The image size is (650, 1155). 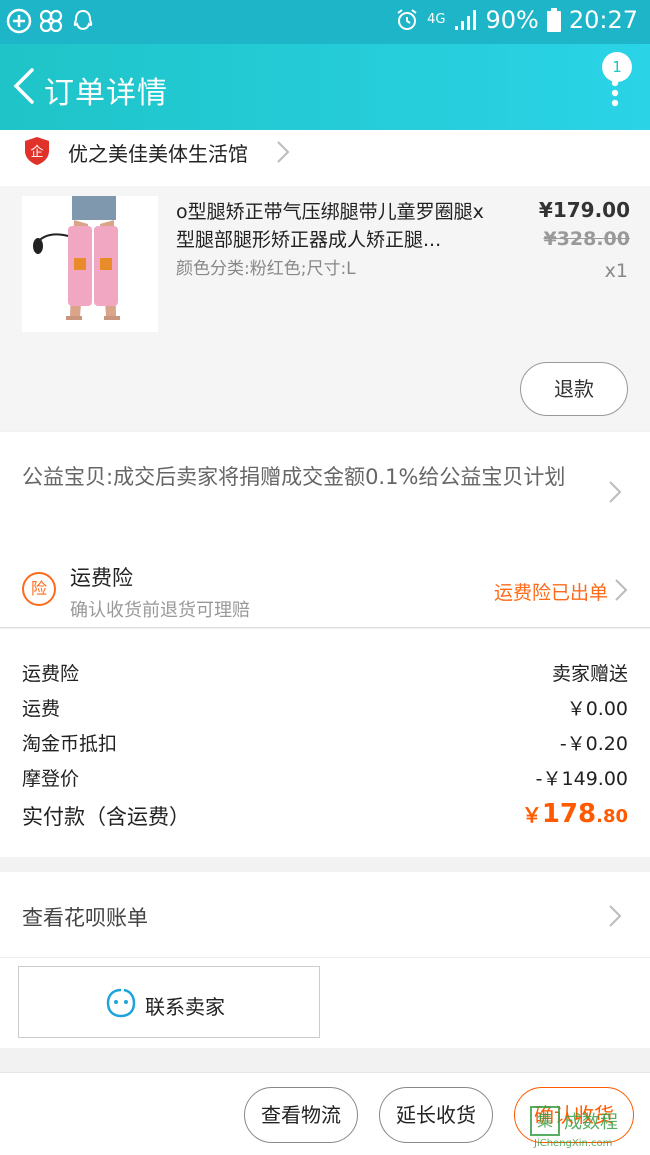 What do you see at coordinates (325, 585) in the screenshot?
I see `shipping-insurance-row: 险 运费险 确认收货前退货可理赔 运费险已出单` at bounding box center [325, 585].